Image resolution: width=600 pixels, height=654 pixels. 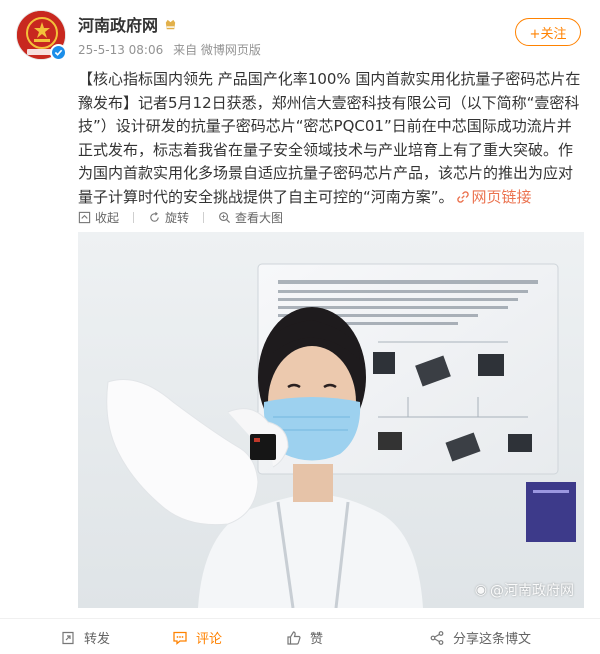 What do you see at coordinates (68, 637) in the screenshot?
I see `repost-icon` at bounding box center [68, 637].